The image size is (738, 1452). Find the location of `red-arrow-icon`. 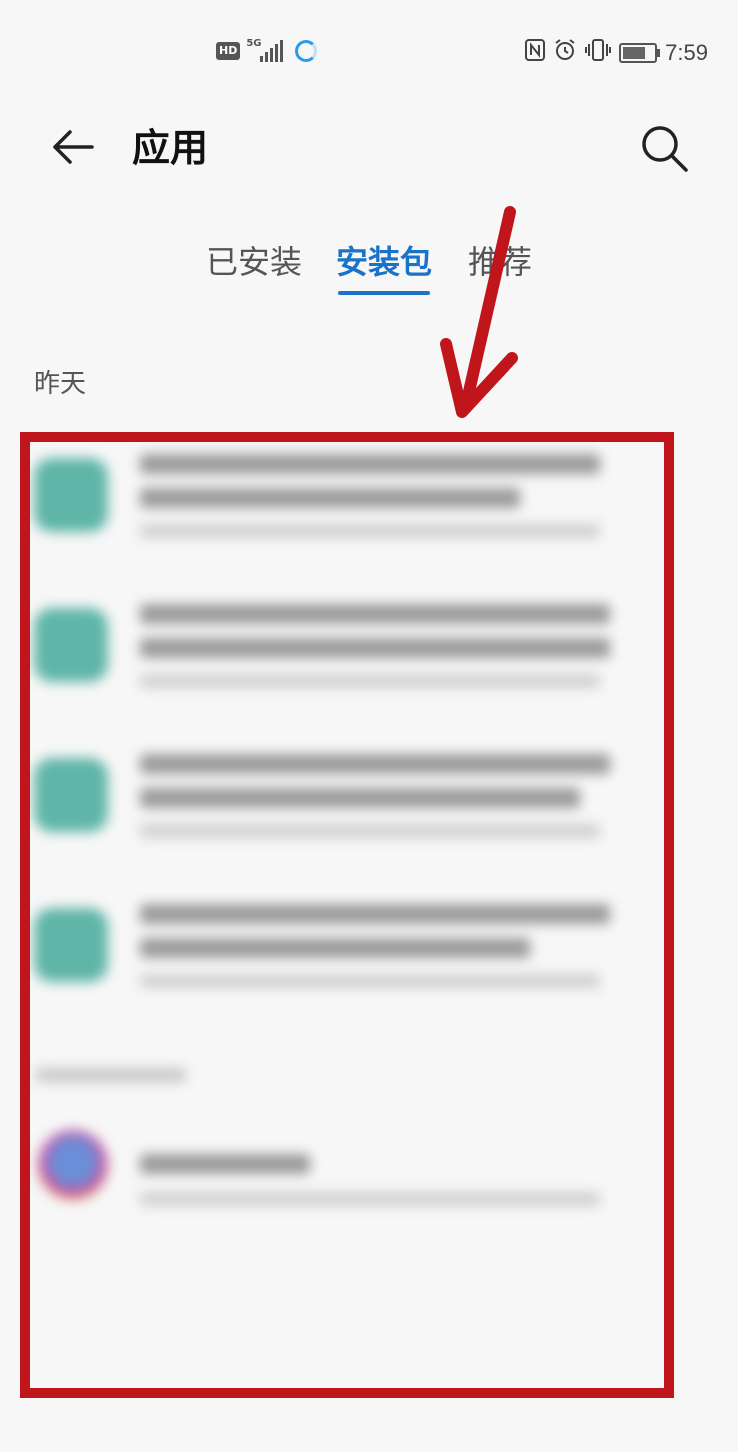

red-arrow-icon is located at coordinates (479, 312).